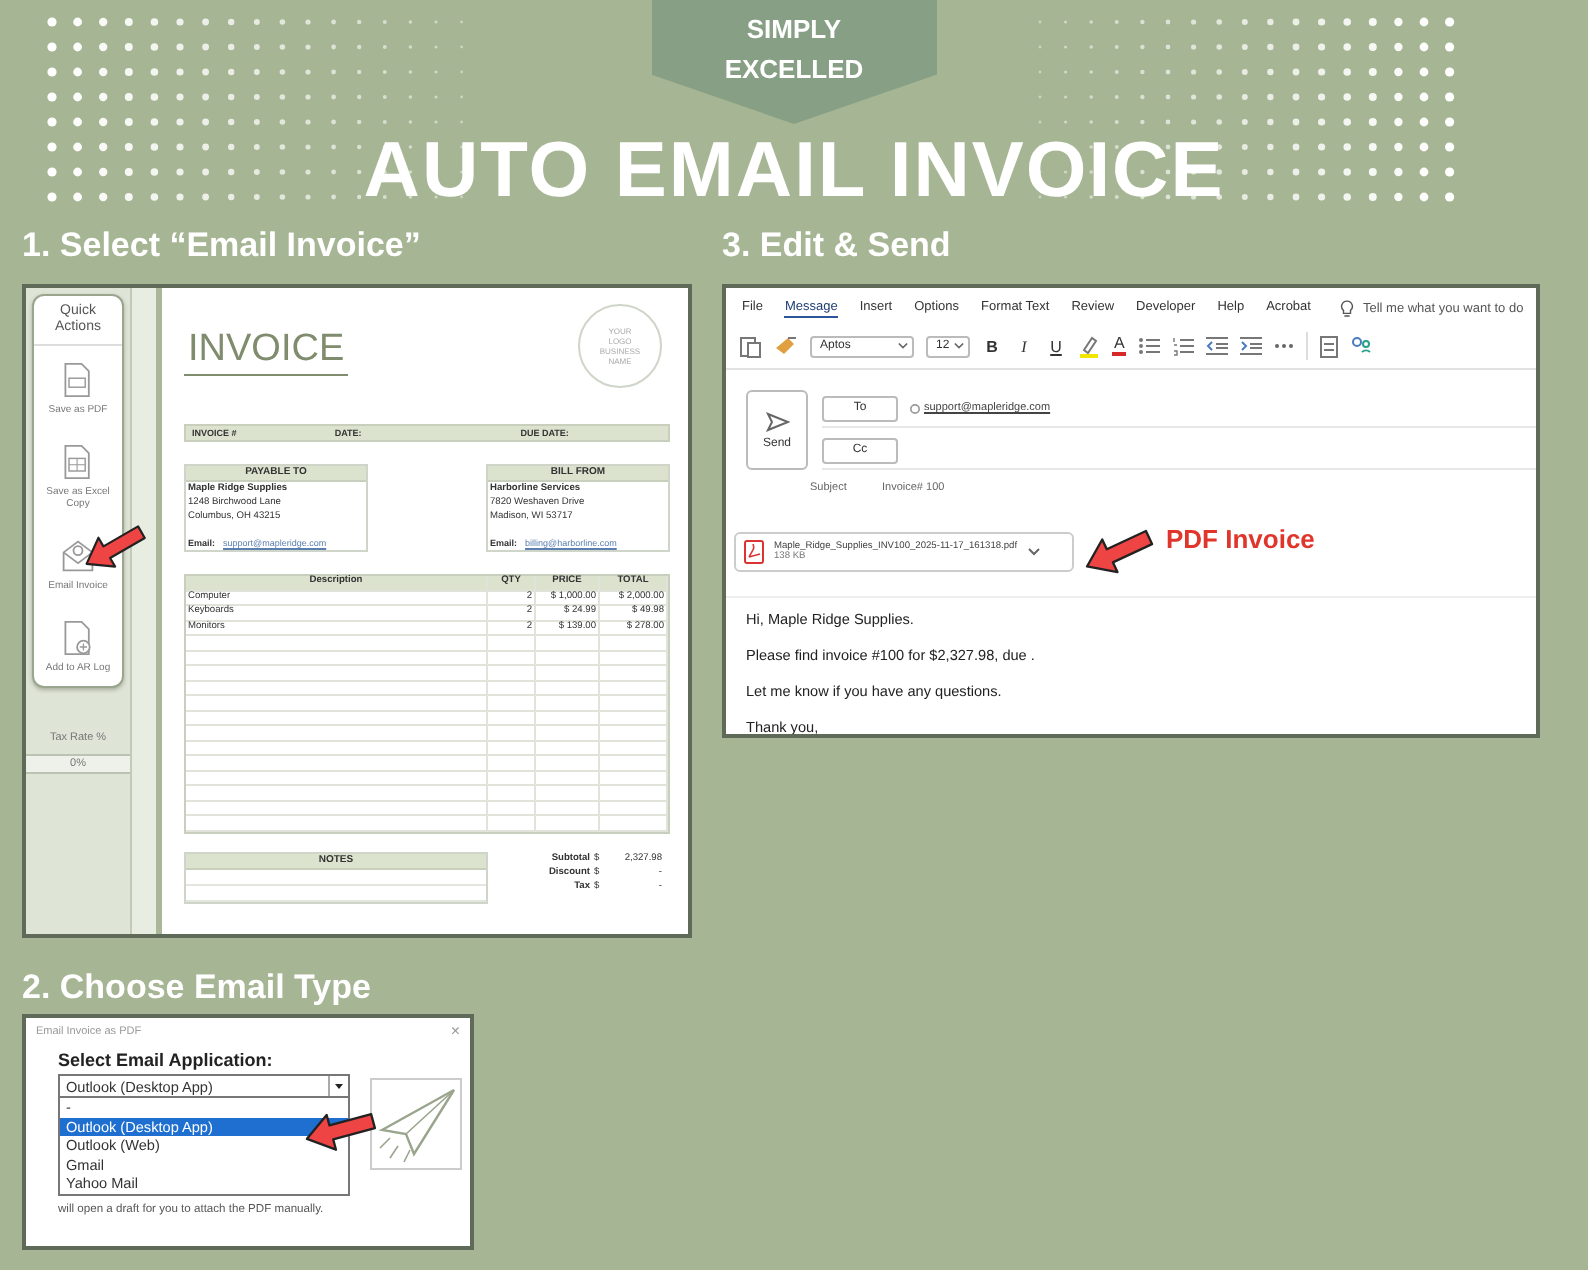 This screenshot has height=1270, width=1588. Describe the element at coordinates (992, 346) in the screenshot. I see `format-button: B` at that location.